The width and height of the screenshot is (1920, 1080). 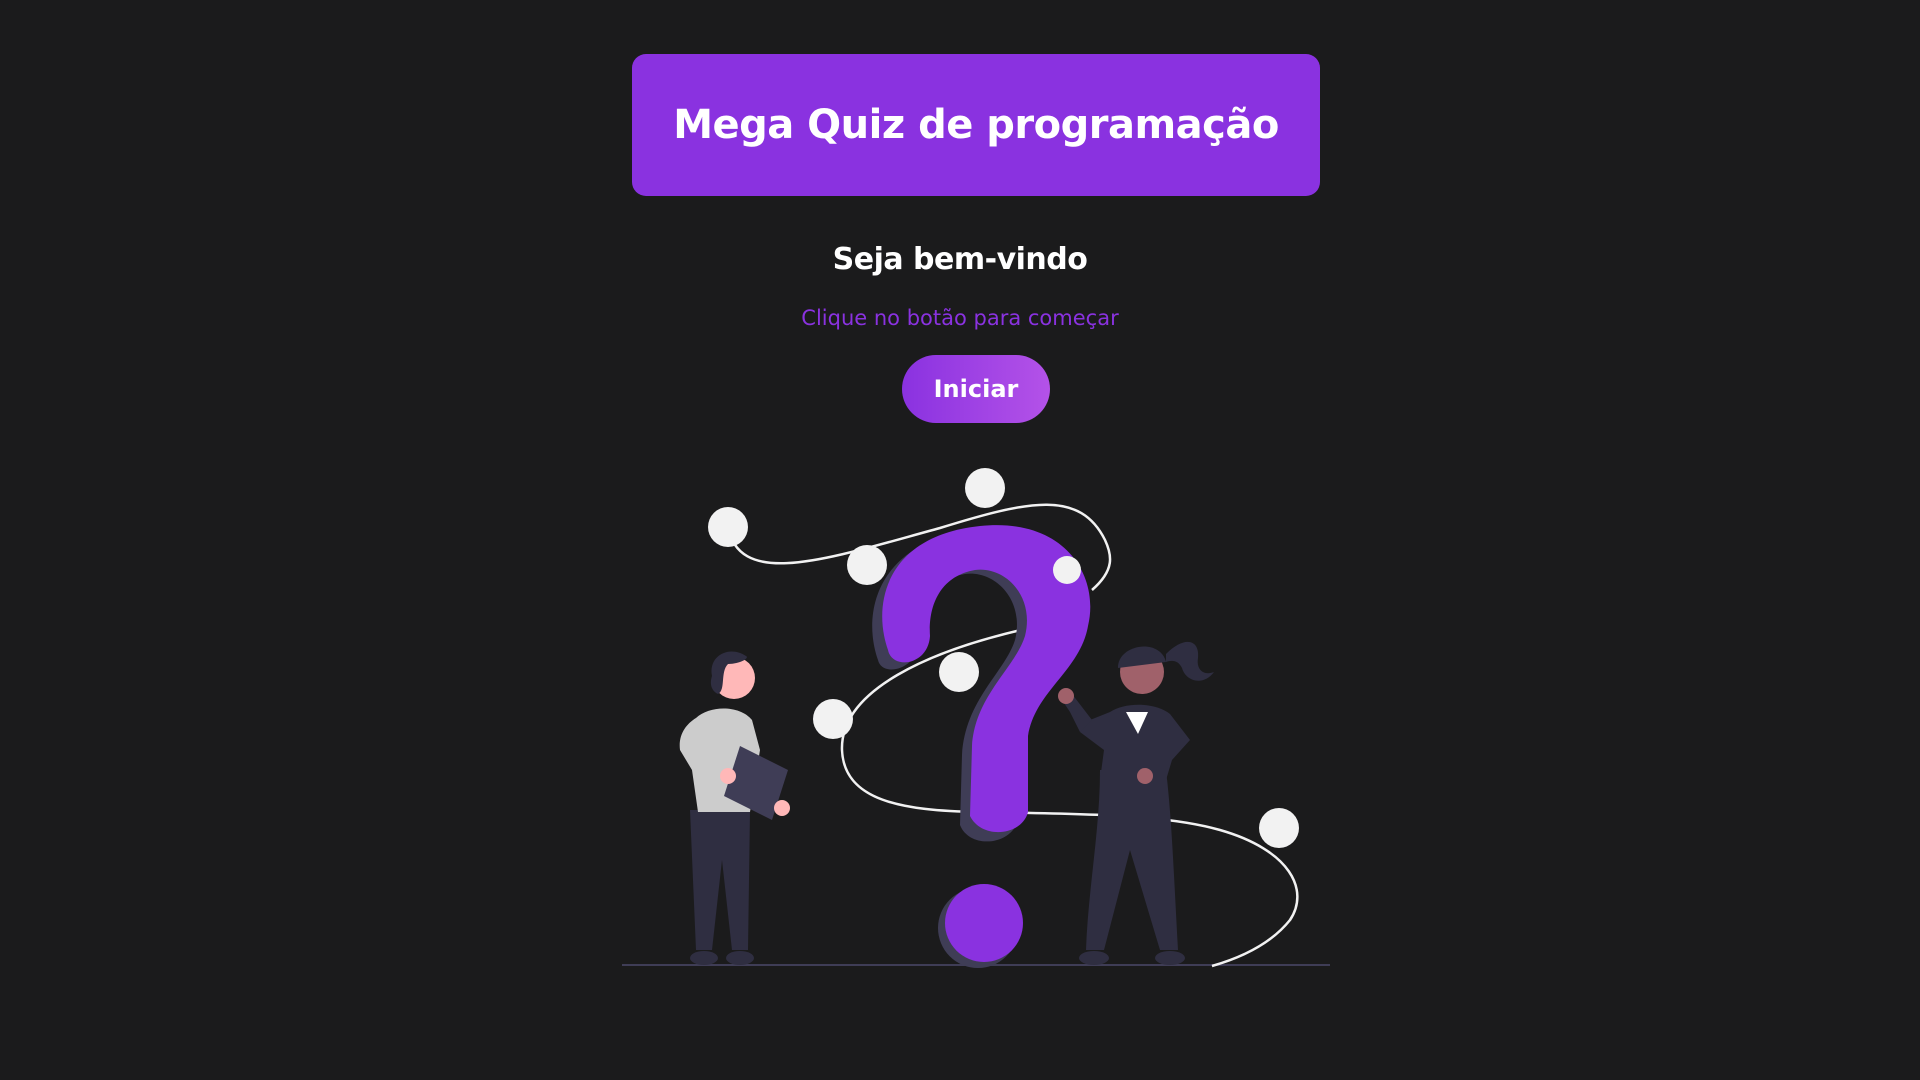 What do you see at coordinates (960, 259) in the screenshot?
I see `welcome-heading: Seja bem-vindo` at bounding box center [960, 259].